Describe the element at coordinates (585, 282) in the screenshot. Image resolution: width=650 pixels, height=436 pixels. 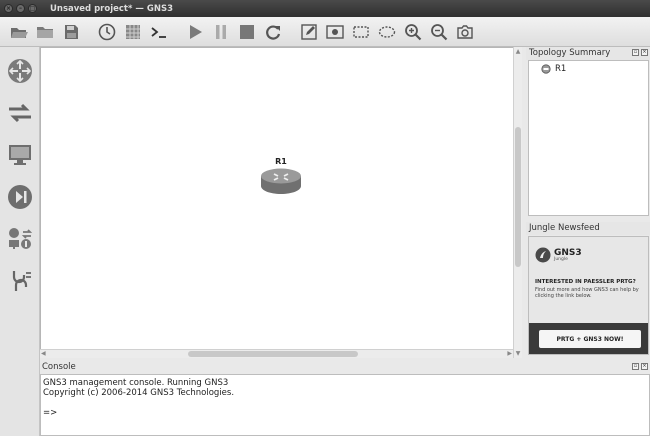
I see `newsfeed-heading: INTERESTED IN PAESSLER PRTG?` at that location.